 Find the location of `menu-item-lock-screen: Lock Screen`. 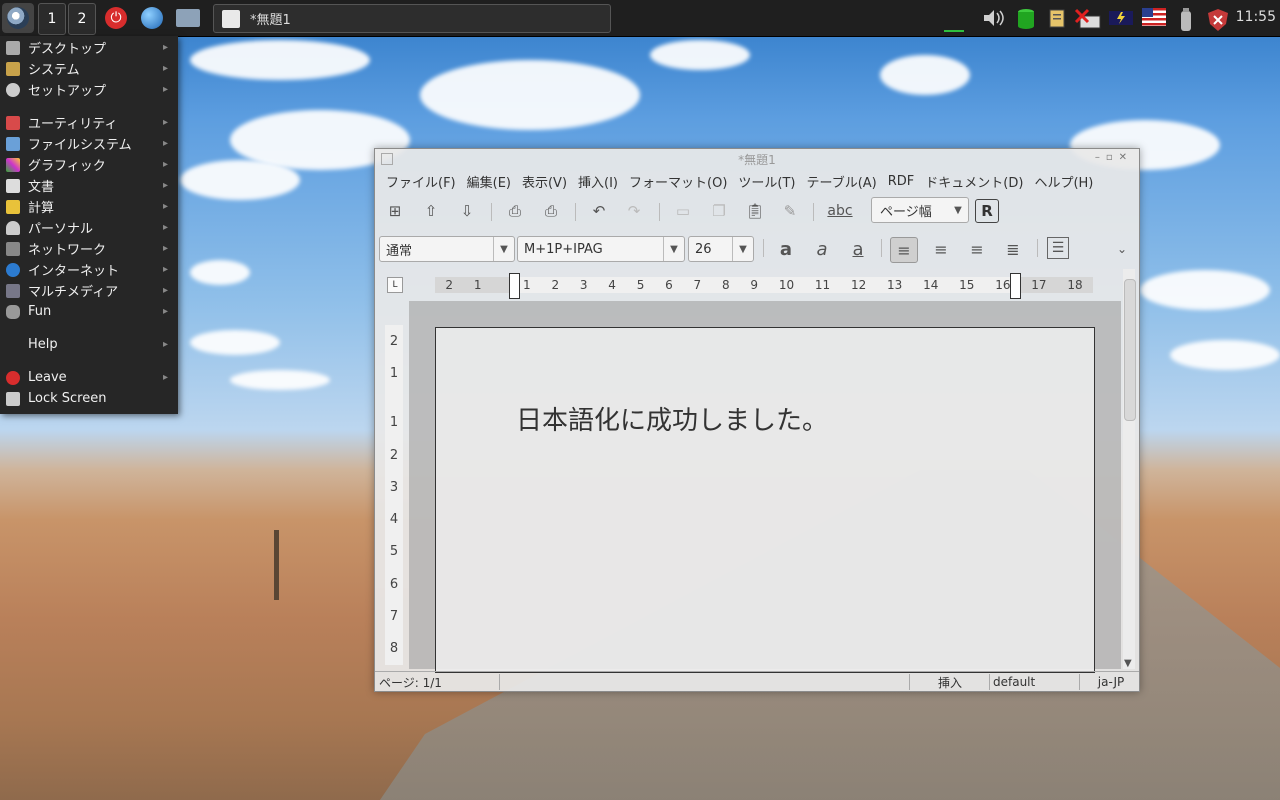

menu-item-lock-screen: Lock Screen is located at coordinates (89, 398).